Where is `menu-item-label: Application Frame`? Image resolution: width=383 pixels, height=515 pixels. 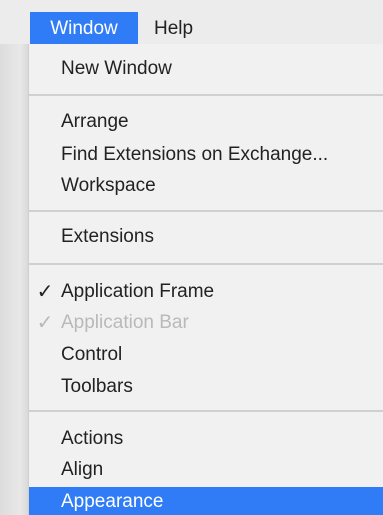
menu-item-label: Application Frame is located at coordinates (138, 291).